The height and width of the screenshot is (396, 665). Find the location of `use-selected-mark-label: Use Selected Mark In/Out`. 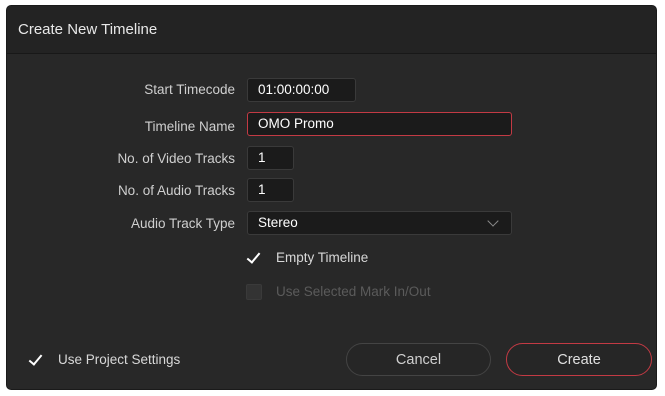

use-selected-mark-label: Use Selected Mark In/Out is located at coordinates (353, 291).